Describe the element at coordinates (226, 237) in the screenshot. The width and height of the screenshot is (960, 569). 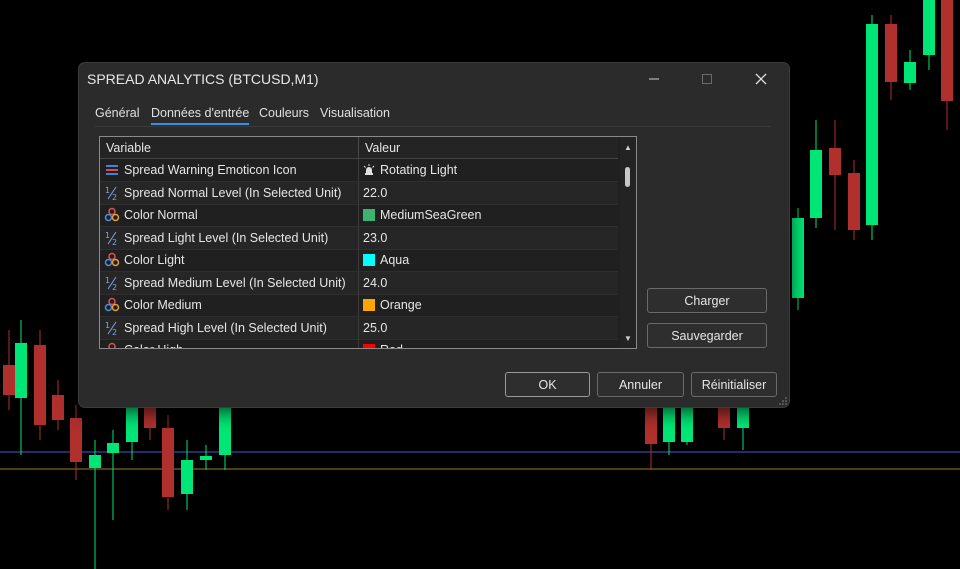
I see `variable-name: Spread Light Level (In Selected Unit)` at that location.